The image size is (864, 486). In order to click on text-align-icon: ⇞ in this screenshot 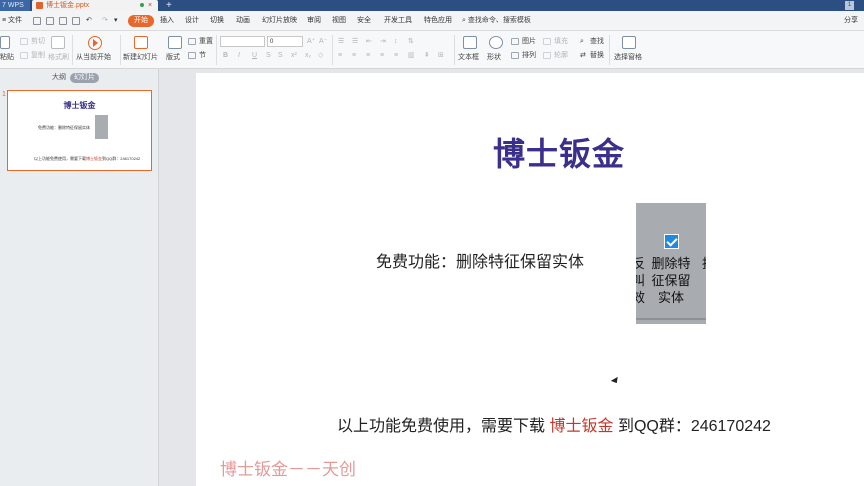, I will do `click(427, 55)`.